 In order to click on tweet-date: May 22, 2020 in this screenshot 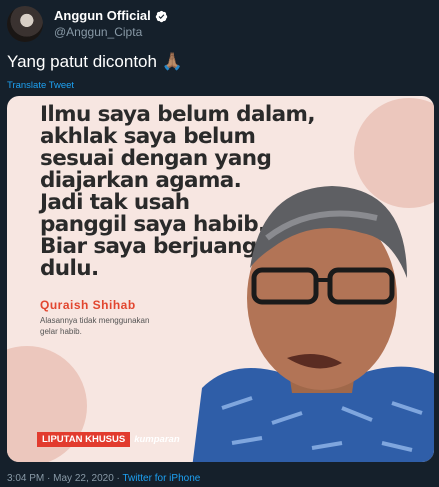, I will do `click(83, 478)`.